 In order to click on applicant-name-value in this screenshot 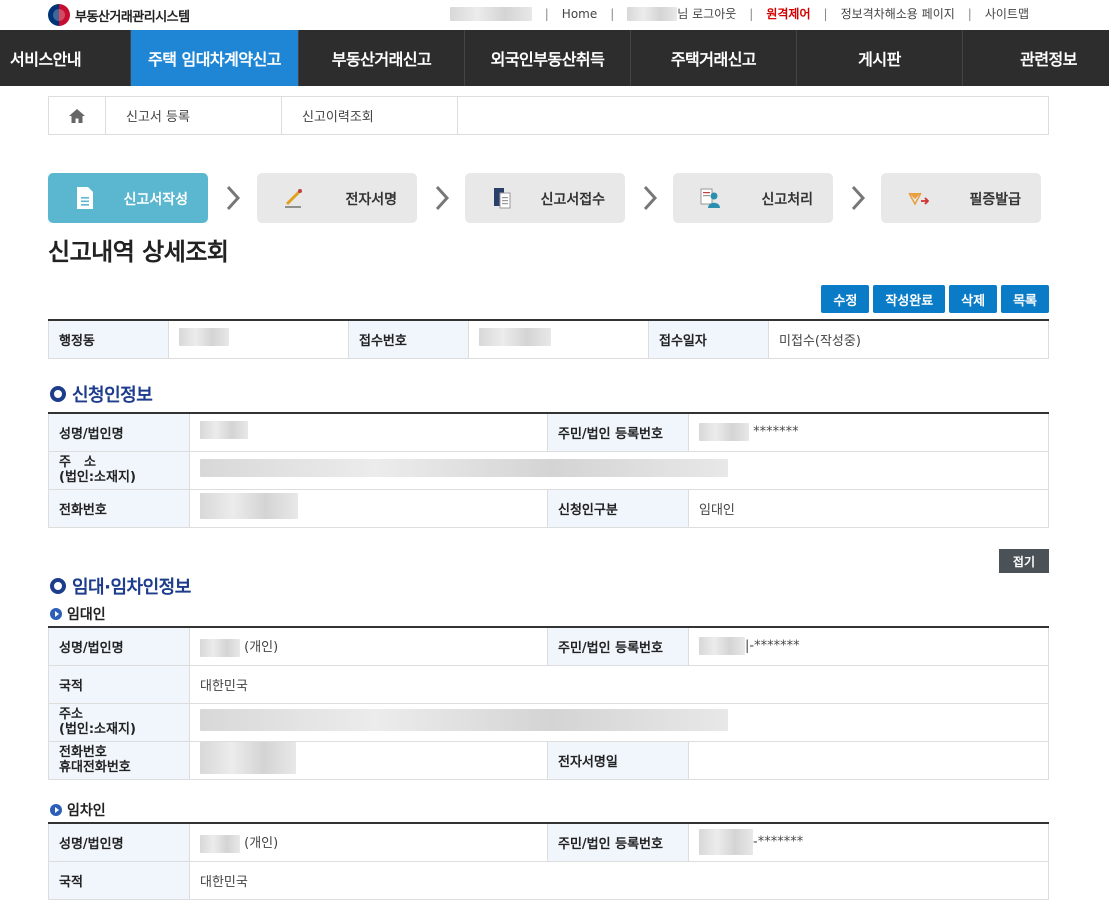, I will do `click(368, 432)`.